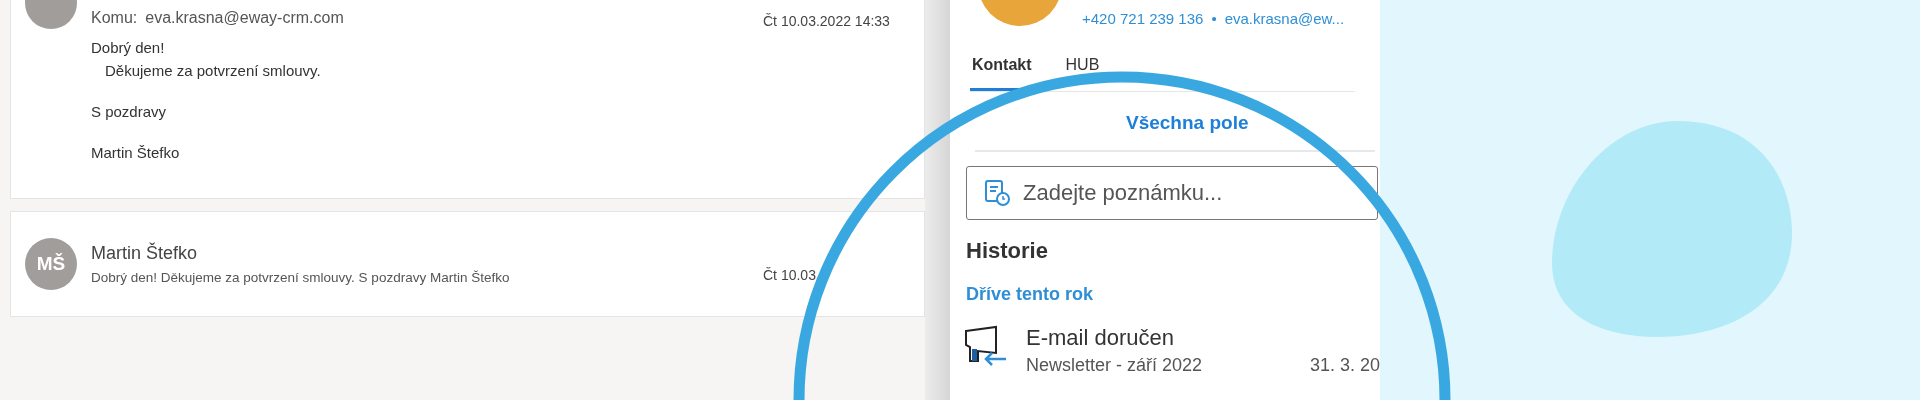 This screenshot has height=400, width=1920. What do you see at coordinates (128, 47) in the screenshot?
I see `body-line: Dobrý den!` at bounding box center [128, 47].